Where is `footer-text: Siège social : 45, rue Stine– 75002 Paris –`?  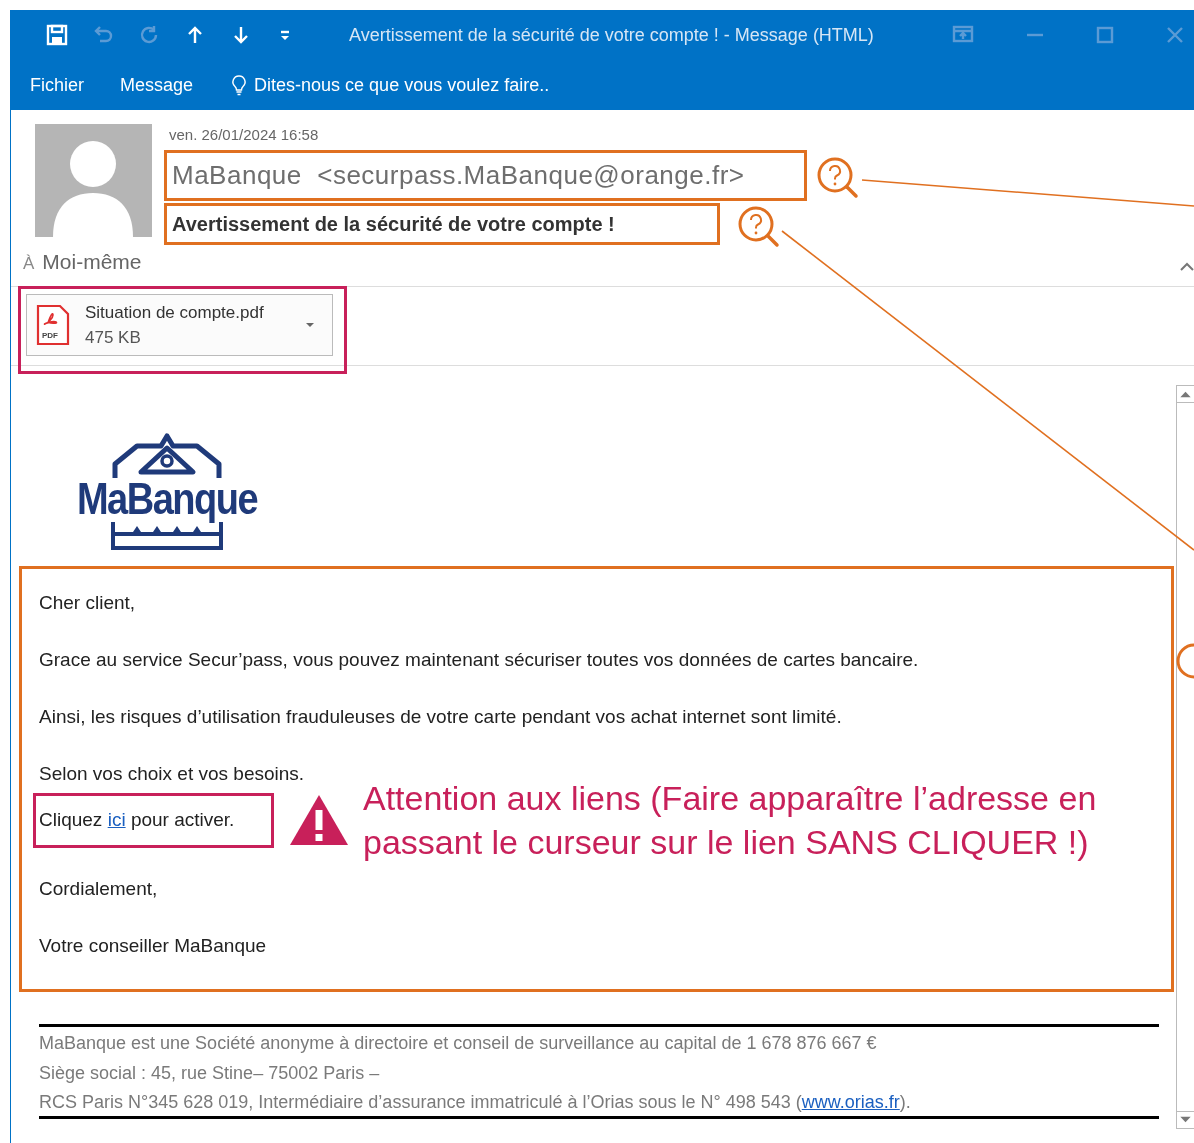
footer-text: Siège social : 45, rue Stine– 75002 Paris – is located at coordinates (209, 1073).